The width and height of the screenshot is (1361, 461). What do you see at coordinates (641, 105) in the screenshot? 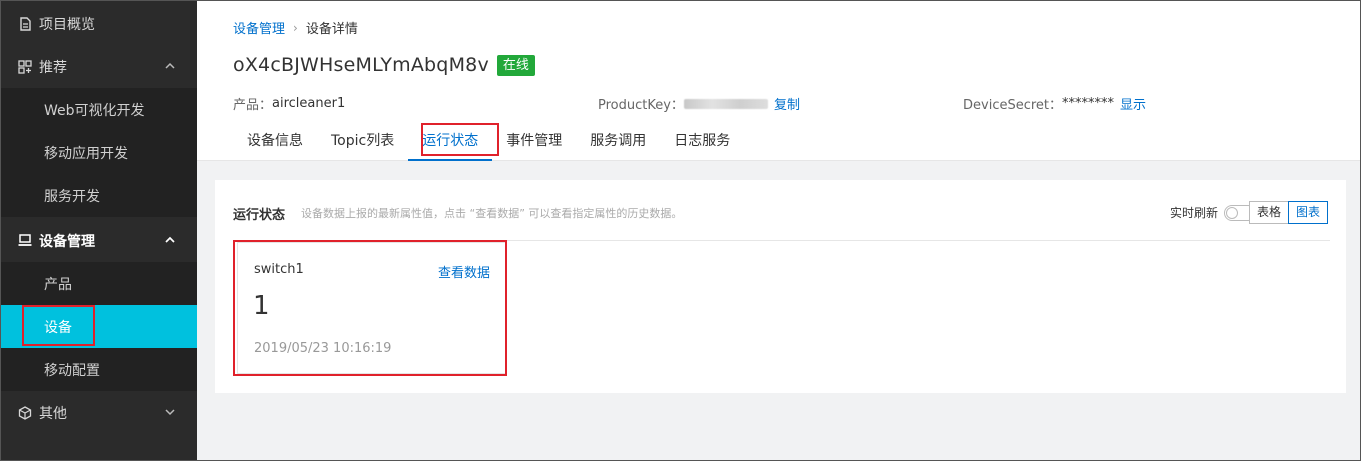
I see `productkey-label: ProductKey：` at bounding box center [641, 105].